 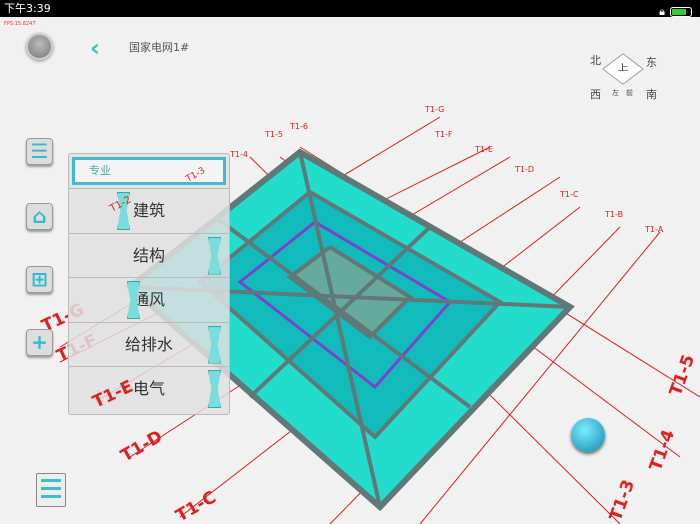 I want to click on discipline-row-plumbing: 给排水, so click(x=149, y=344).